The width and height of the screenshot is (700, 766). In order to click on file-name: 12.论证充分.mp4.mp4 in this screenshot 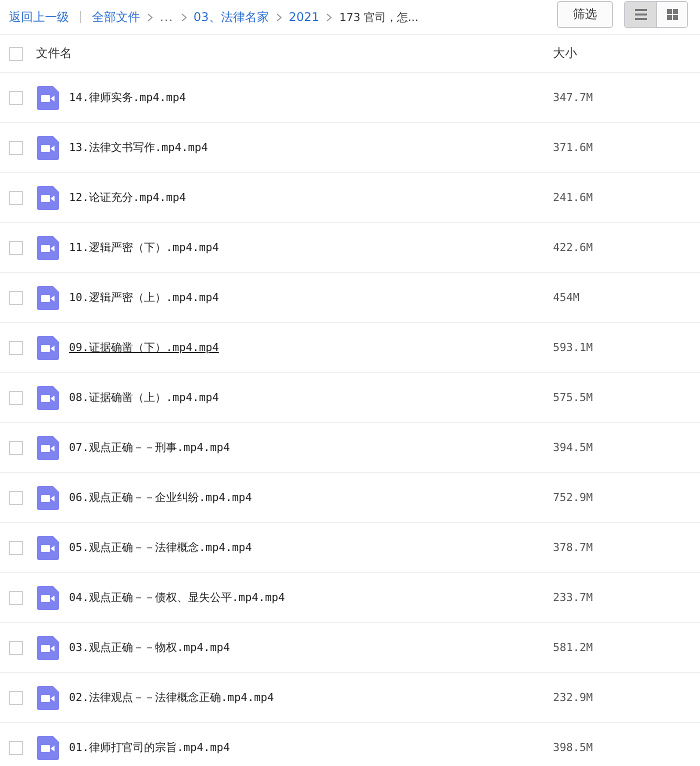, I will do `click(311, 197)`.